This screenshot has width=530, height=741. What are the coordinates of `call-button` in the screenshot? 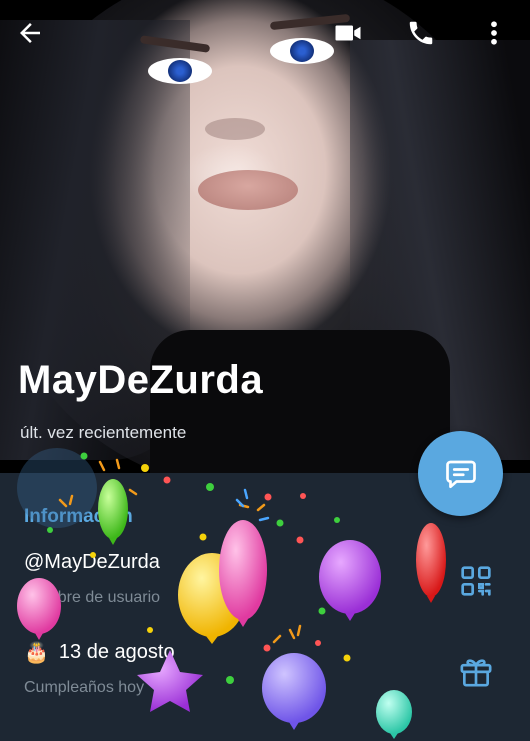 It's located at (421, 33).